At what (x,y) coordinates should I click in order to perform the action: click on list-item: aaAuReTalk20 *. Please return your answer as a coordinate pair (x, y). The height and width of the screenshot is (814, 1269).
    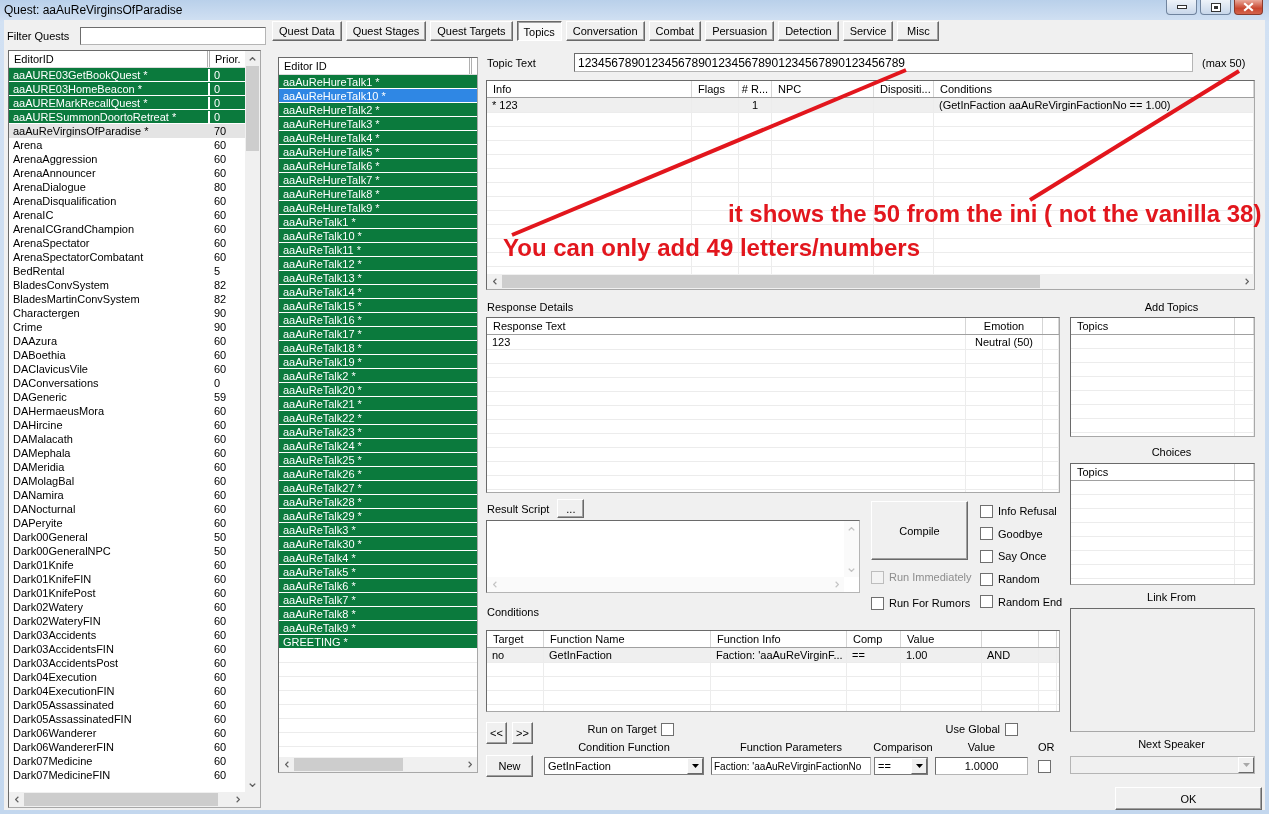
    Looking at the image, I should click on (378, 390).